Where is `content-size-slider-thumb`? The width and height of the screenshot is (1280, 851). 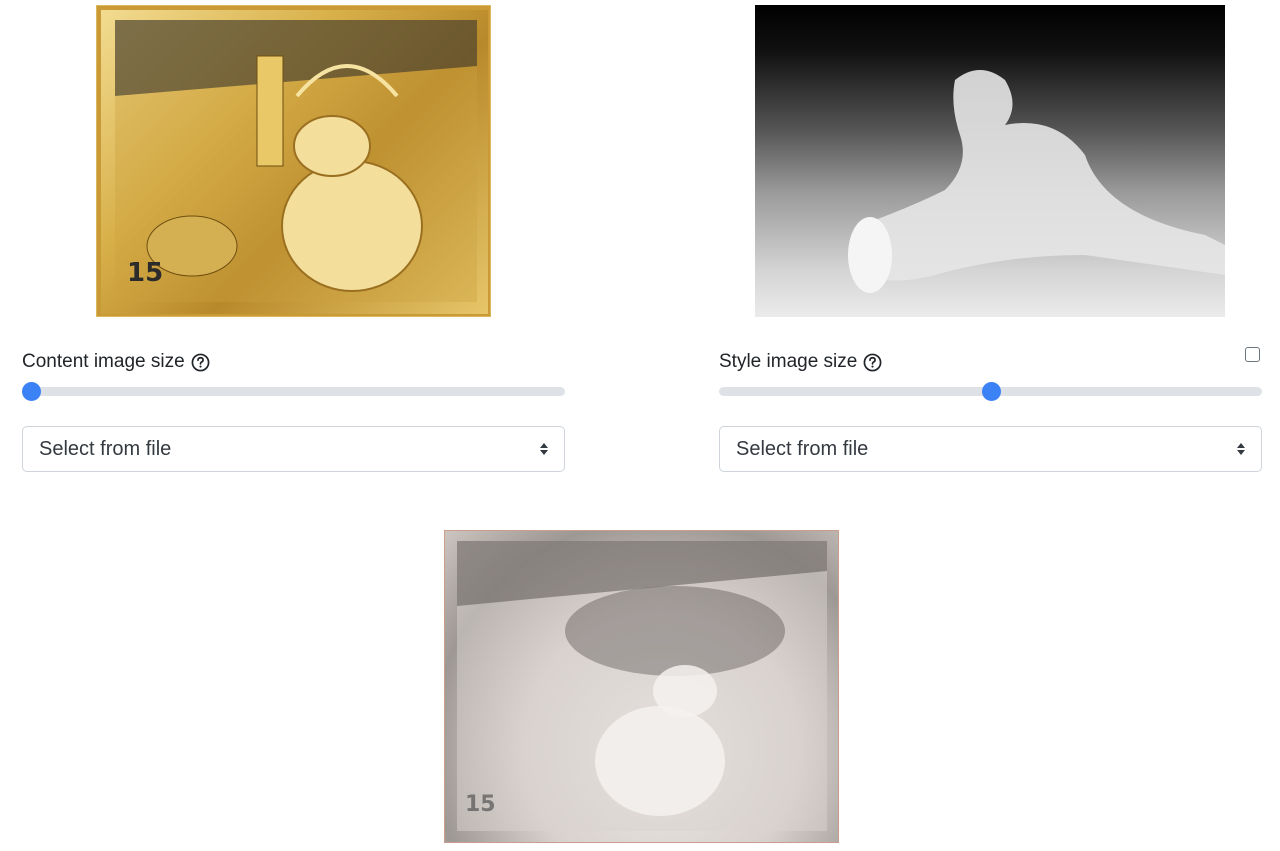 content-size-slider-thumb is located at coordinates (31, 391).